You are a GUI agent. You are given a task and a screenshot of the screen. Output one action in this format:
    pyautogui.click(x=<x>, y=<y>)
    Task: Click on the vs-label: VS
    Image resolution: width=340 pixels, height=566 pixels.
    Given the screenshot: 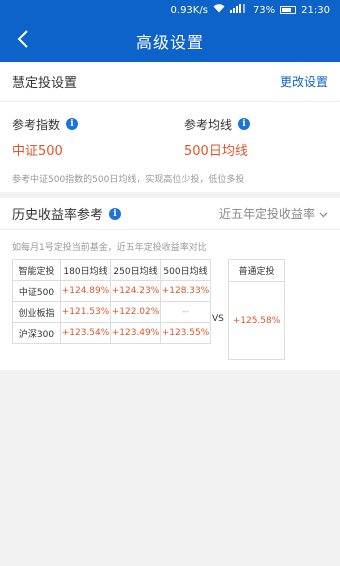 What is the action you would take?
    pyautogui.click(x=218, y=319)
    